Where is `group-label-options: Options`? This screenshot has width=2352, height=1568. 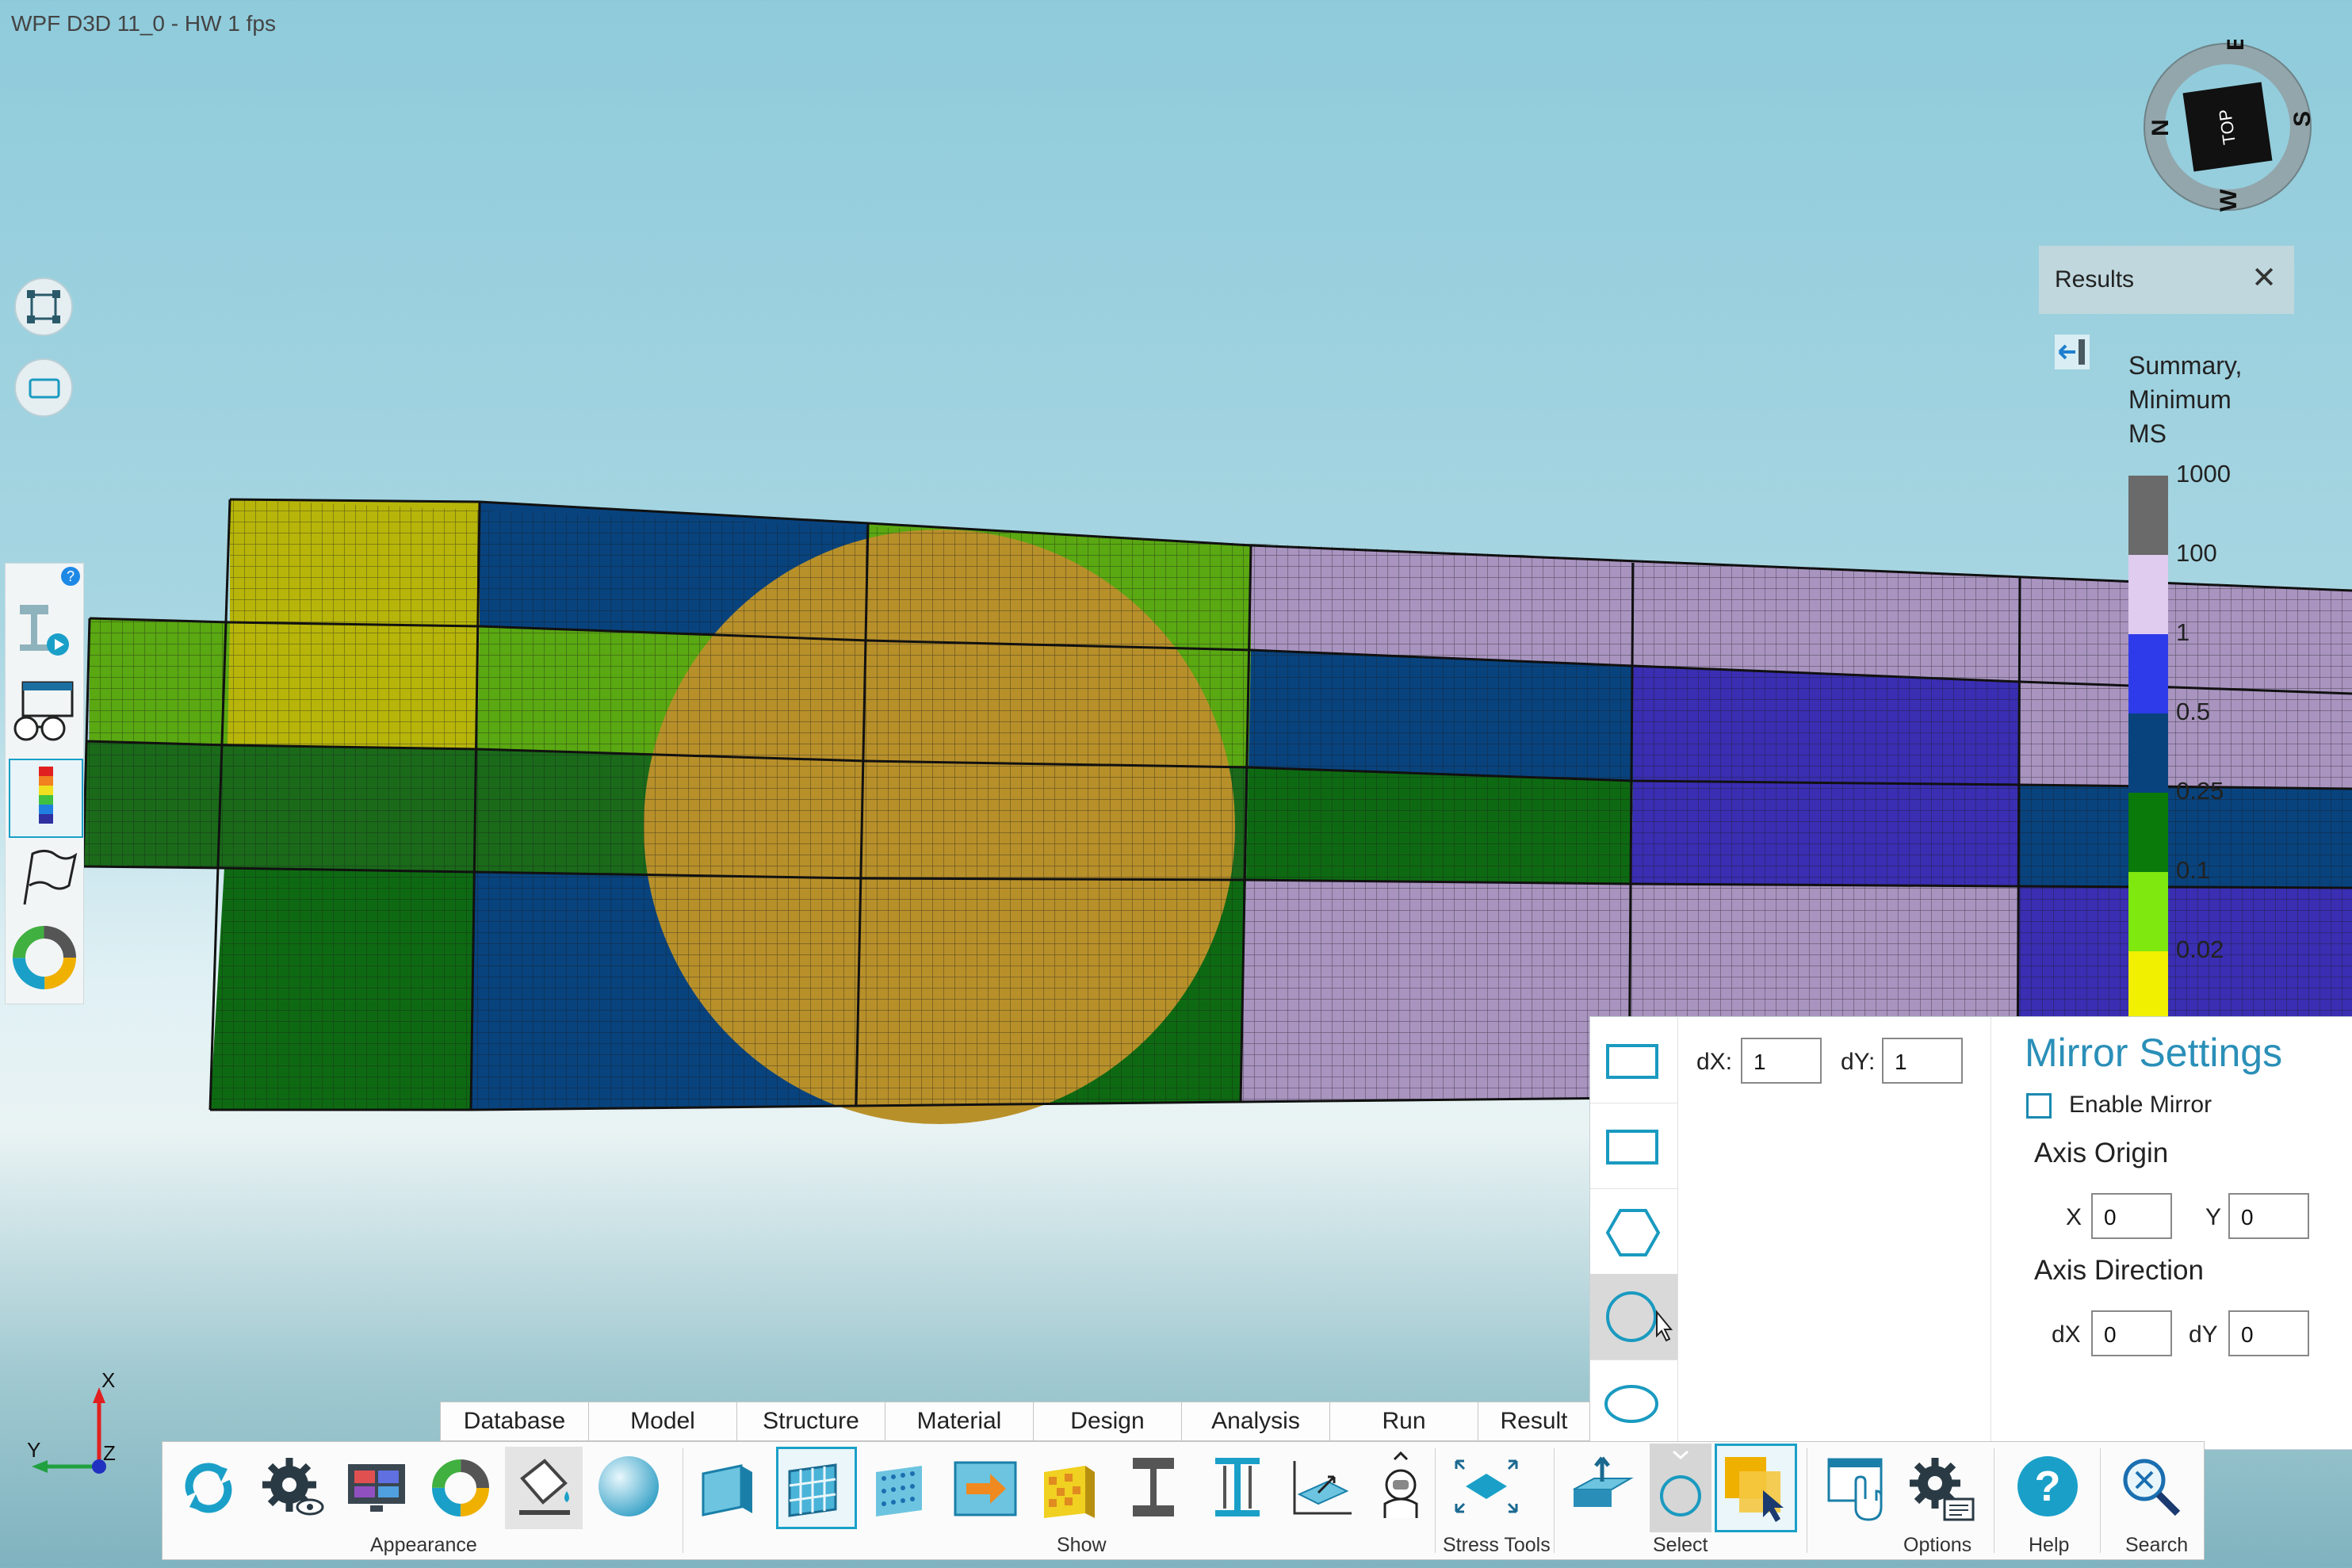 group-label-options: Options is located at coordinates (1938, 1545).